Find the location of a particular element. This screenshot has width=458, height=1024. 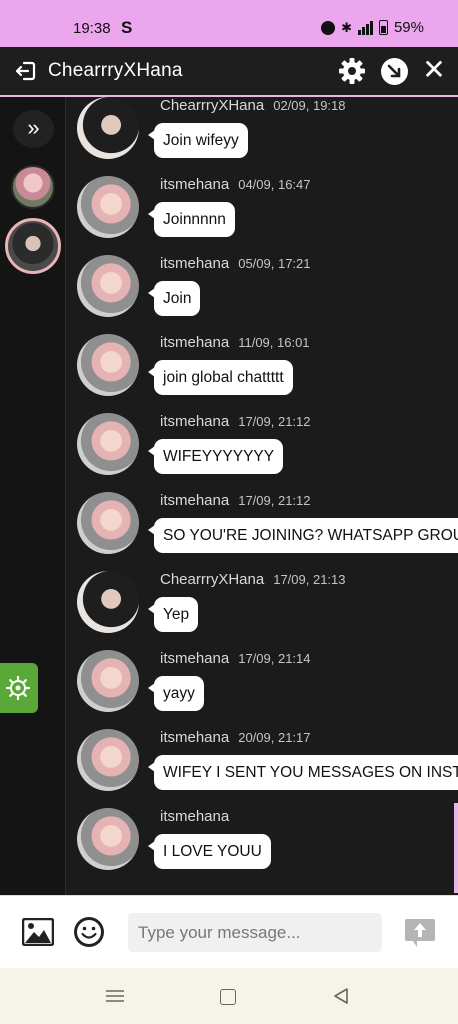

battery-icon is located at coordinates (383, 27).